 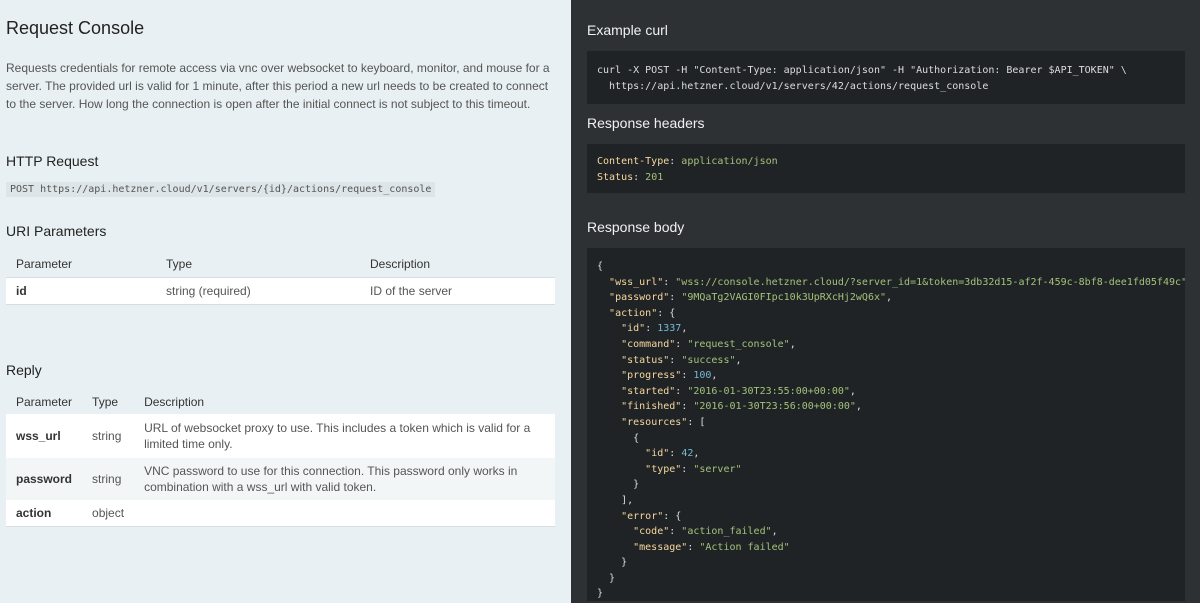 I want to click on json-value: 100, so click(x=702, y=376).